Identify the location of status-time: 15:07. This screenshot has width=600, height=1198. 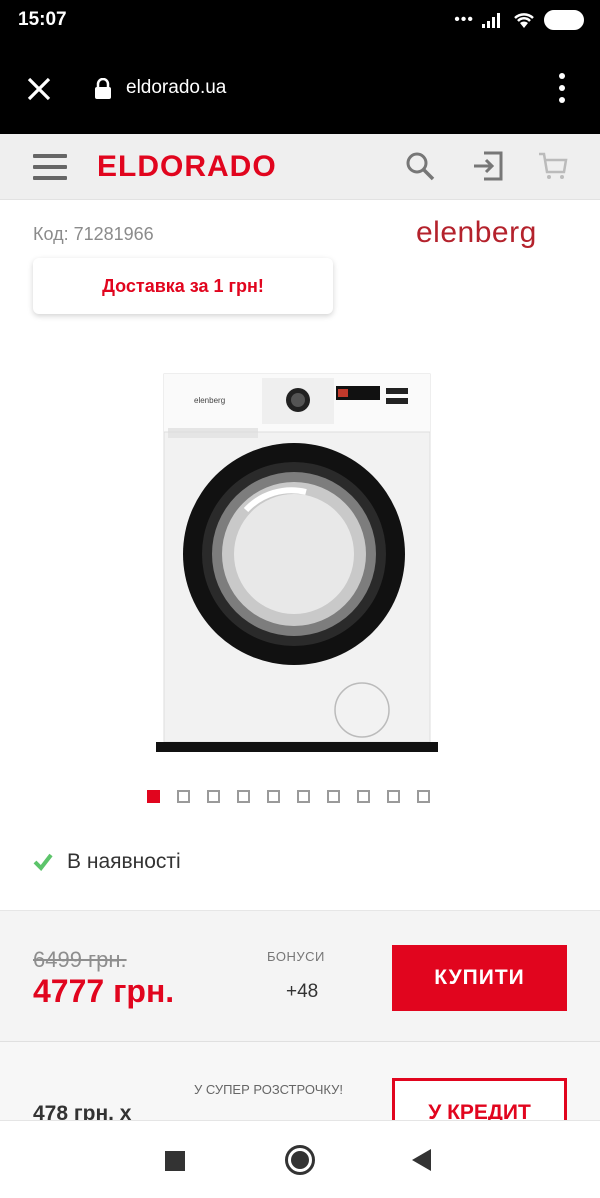
(42, 19).